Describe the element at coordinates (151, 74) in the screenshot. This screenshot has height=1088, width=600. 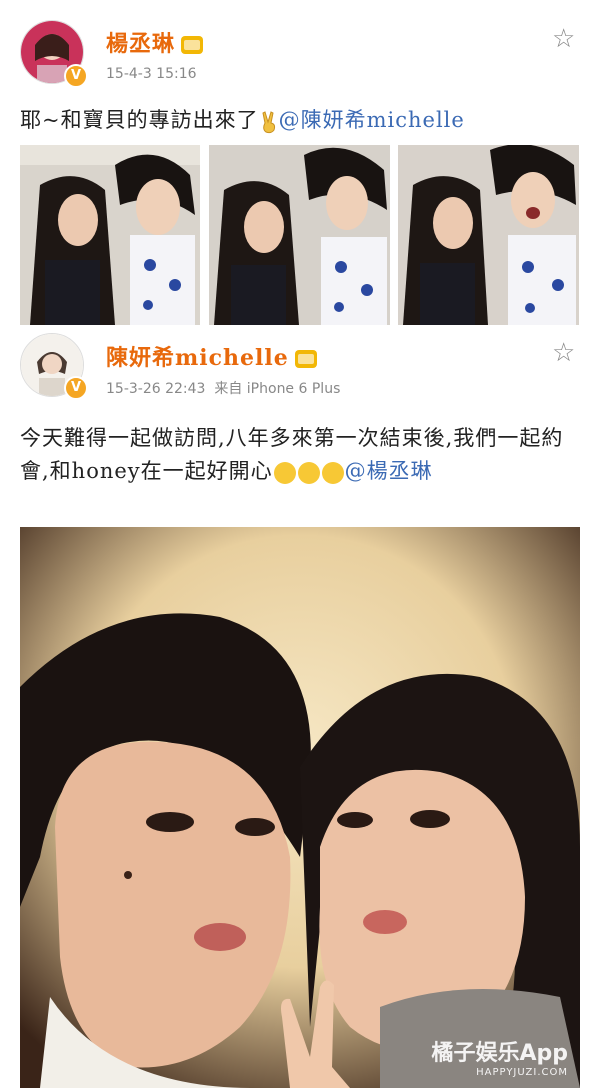
I see `timestamp: 15-4-3 15:16` at that location.